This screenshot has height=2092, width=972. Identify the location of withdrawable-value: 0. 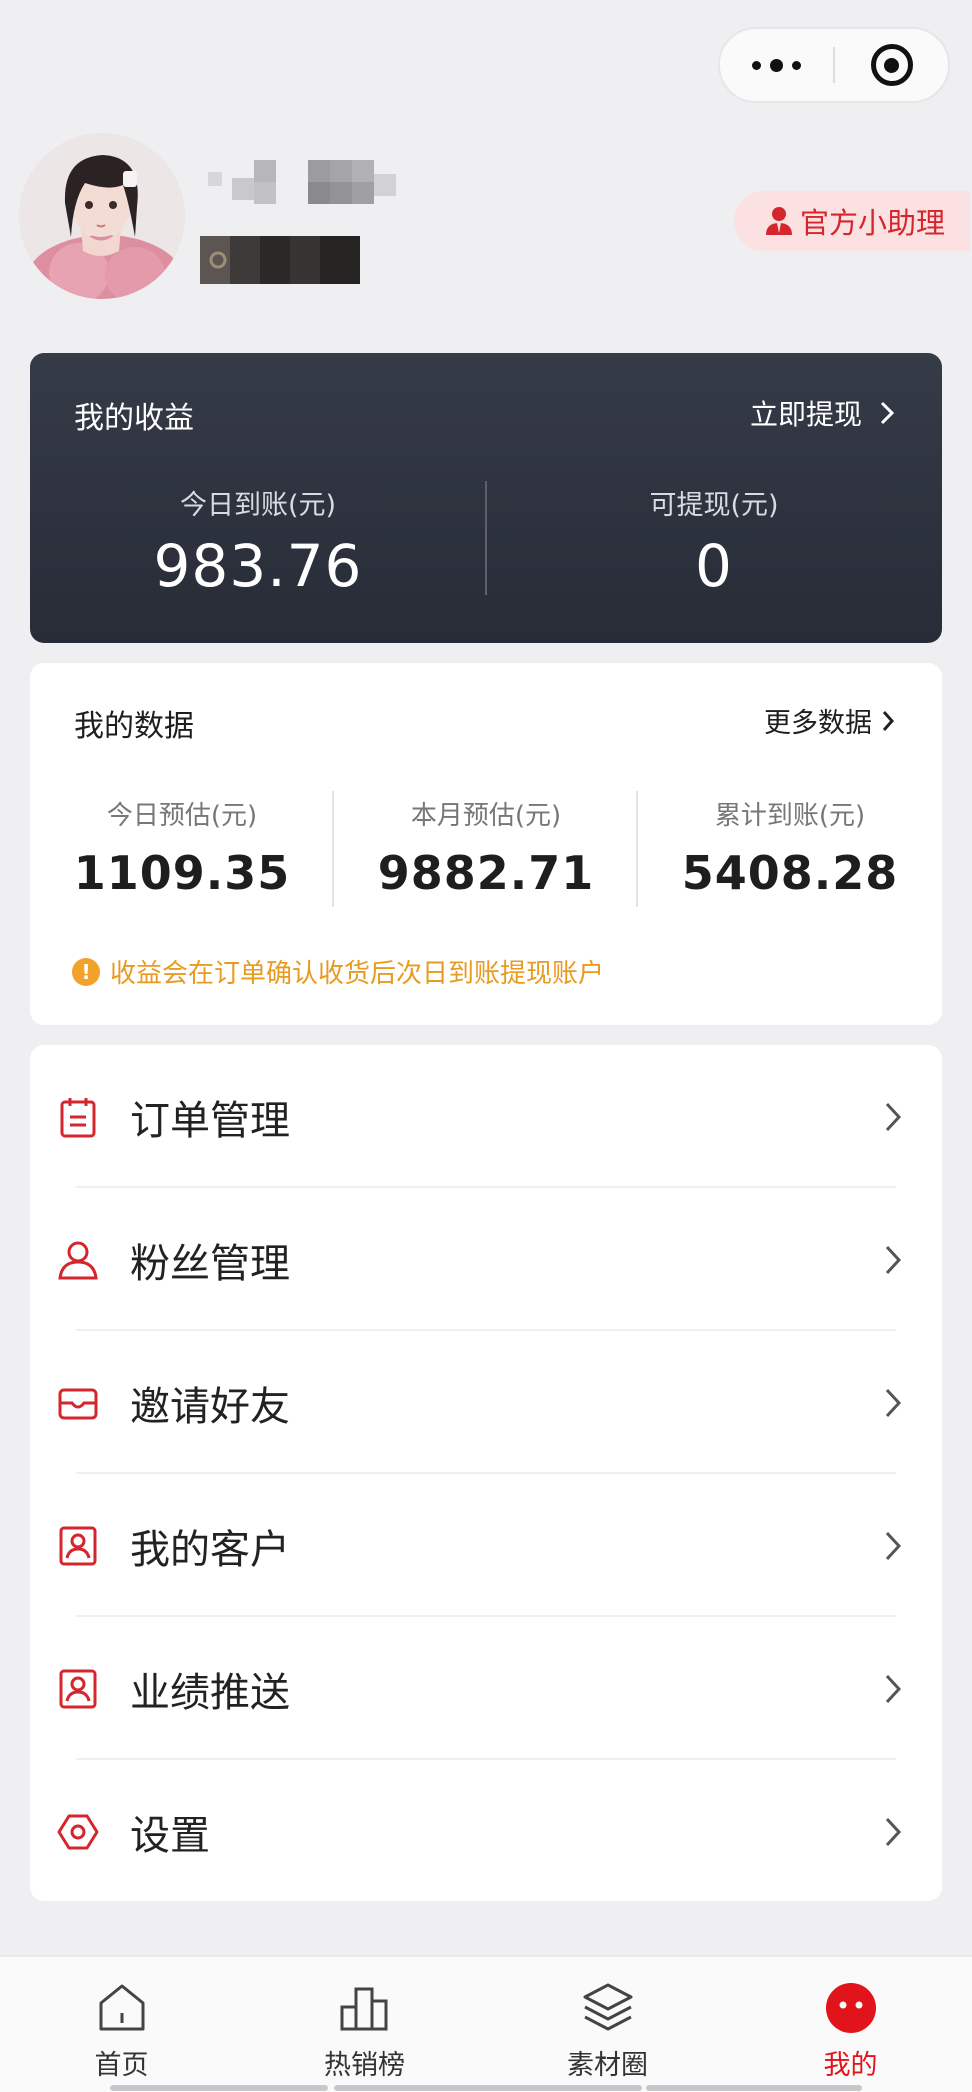
(714, 566).